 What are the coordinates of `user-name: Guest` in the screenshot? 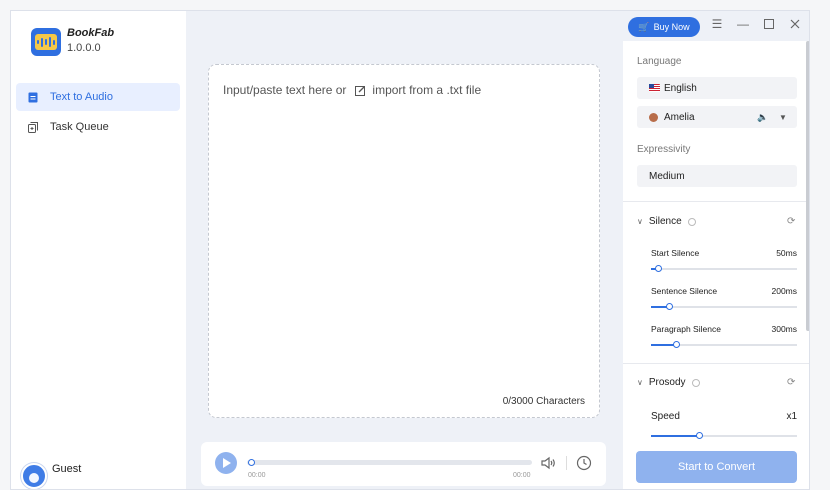 It's located at (67, 469).